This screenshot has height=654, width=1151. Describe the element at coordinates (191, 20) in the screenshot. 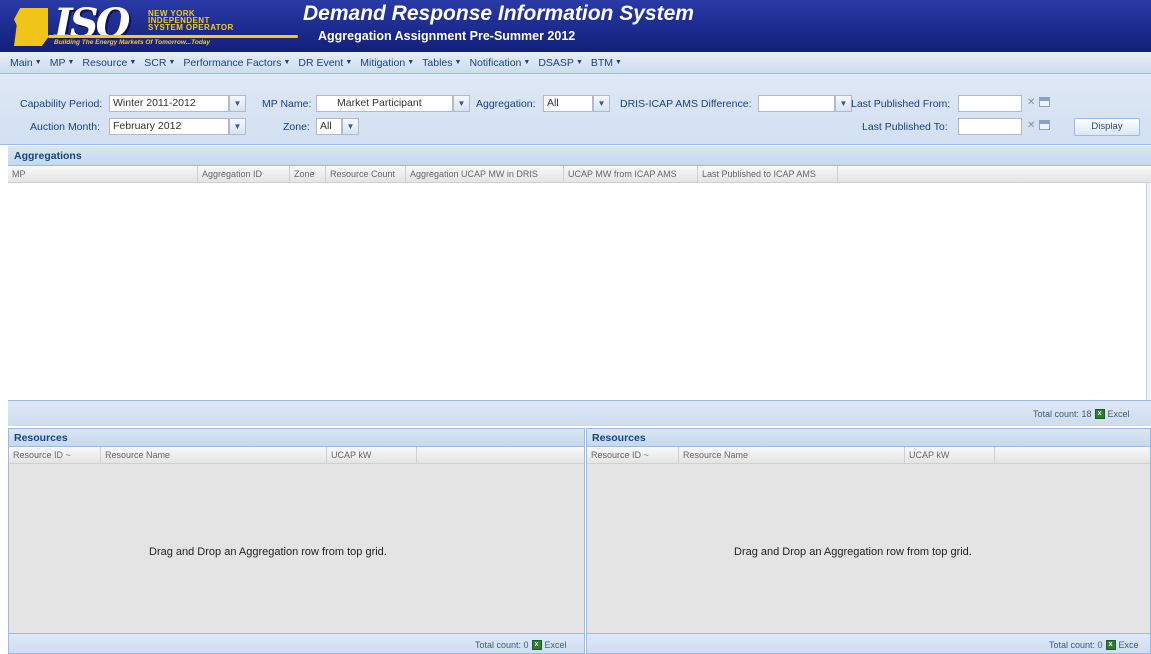

I see `logo-text: NEW YORK INDEPENDENT SYSTEM OPERATOR` at that location.